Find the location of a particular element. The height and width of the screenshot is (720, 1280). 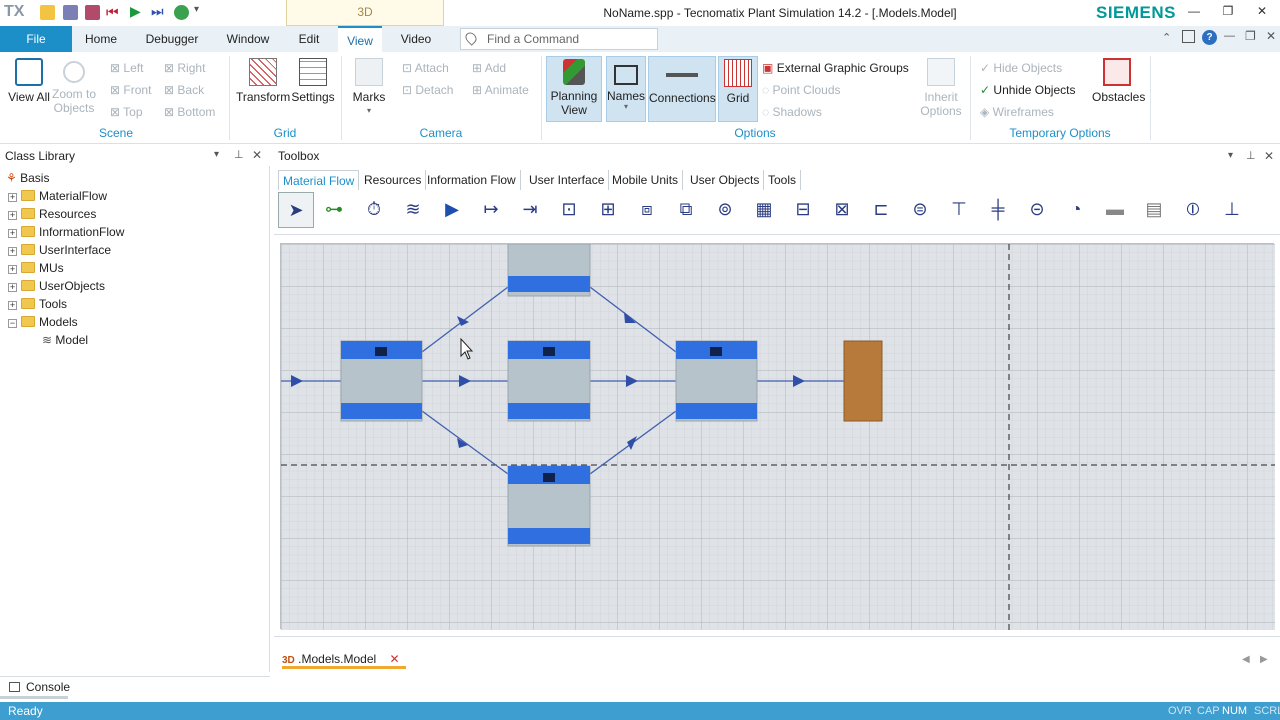

find-command-input: Find a Command is located at coordinates (559, 39).